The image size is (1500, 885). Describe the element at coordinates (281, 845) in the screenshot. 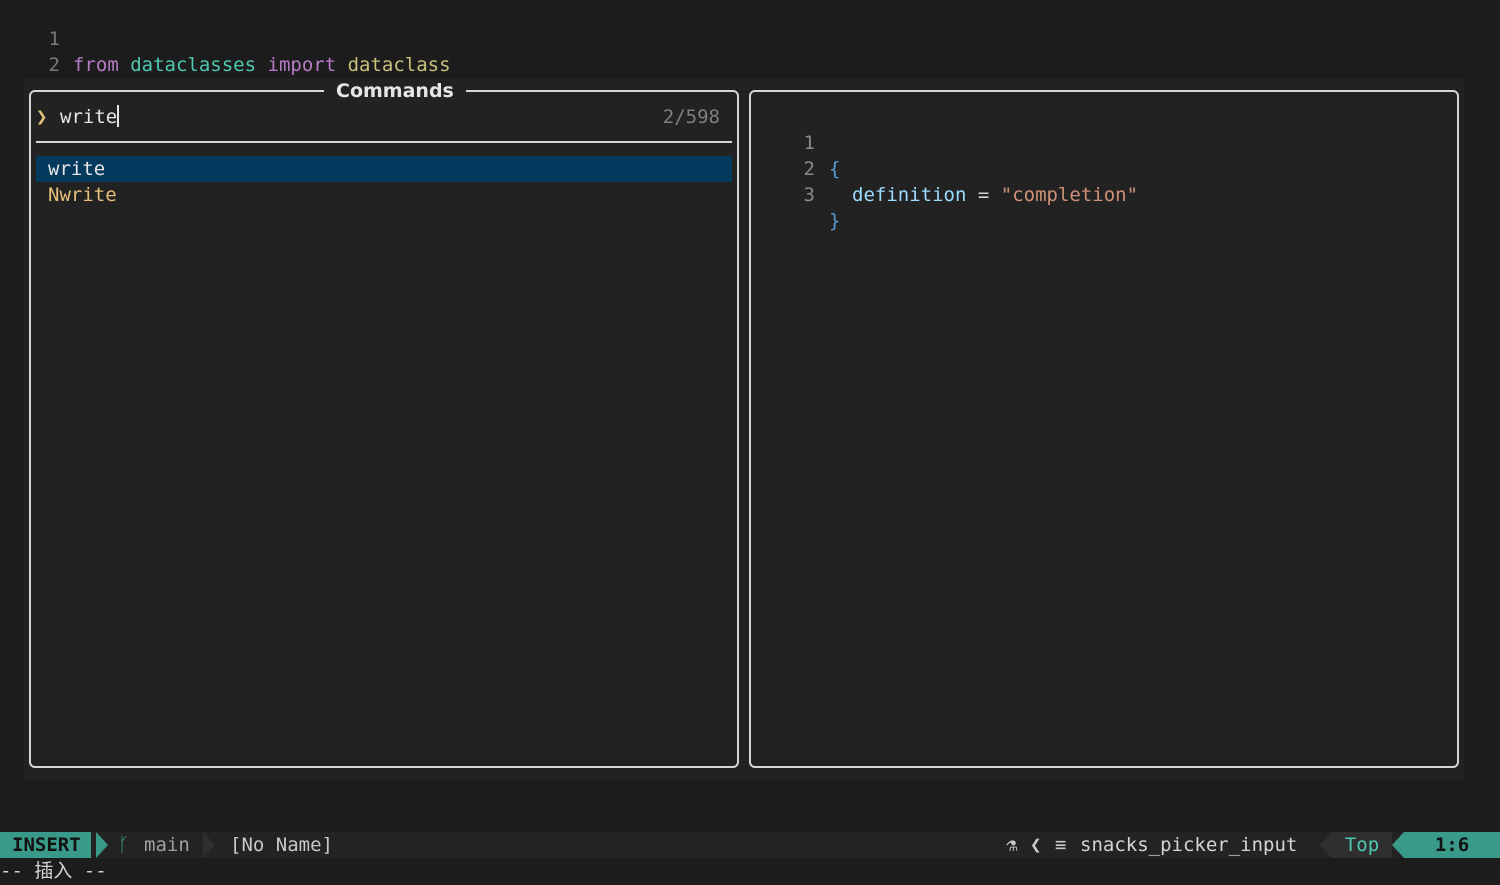

I see `filename: [No Name]` at that location.